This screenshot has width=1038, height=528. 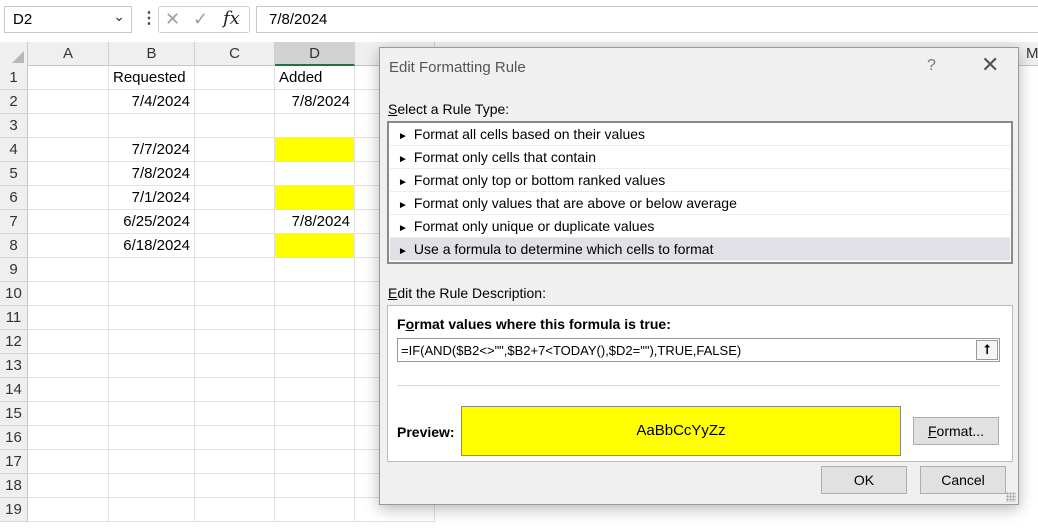 I want to click on cell-d16, so click(x=315, y=438).